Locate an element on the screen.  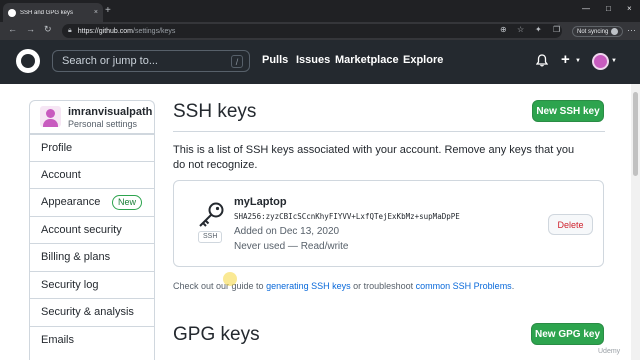
lock-icon: 🔒︎ is located at coordinates (70, 30).